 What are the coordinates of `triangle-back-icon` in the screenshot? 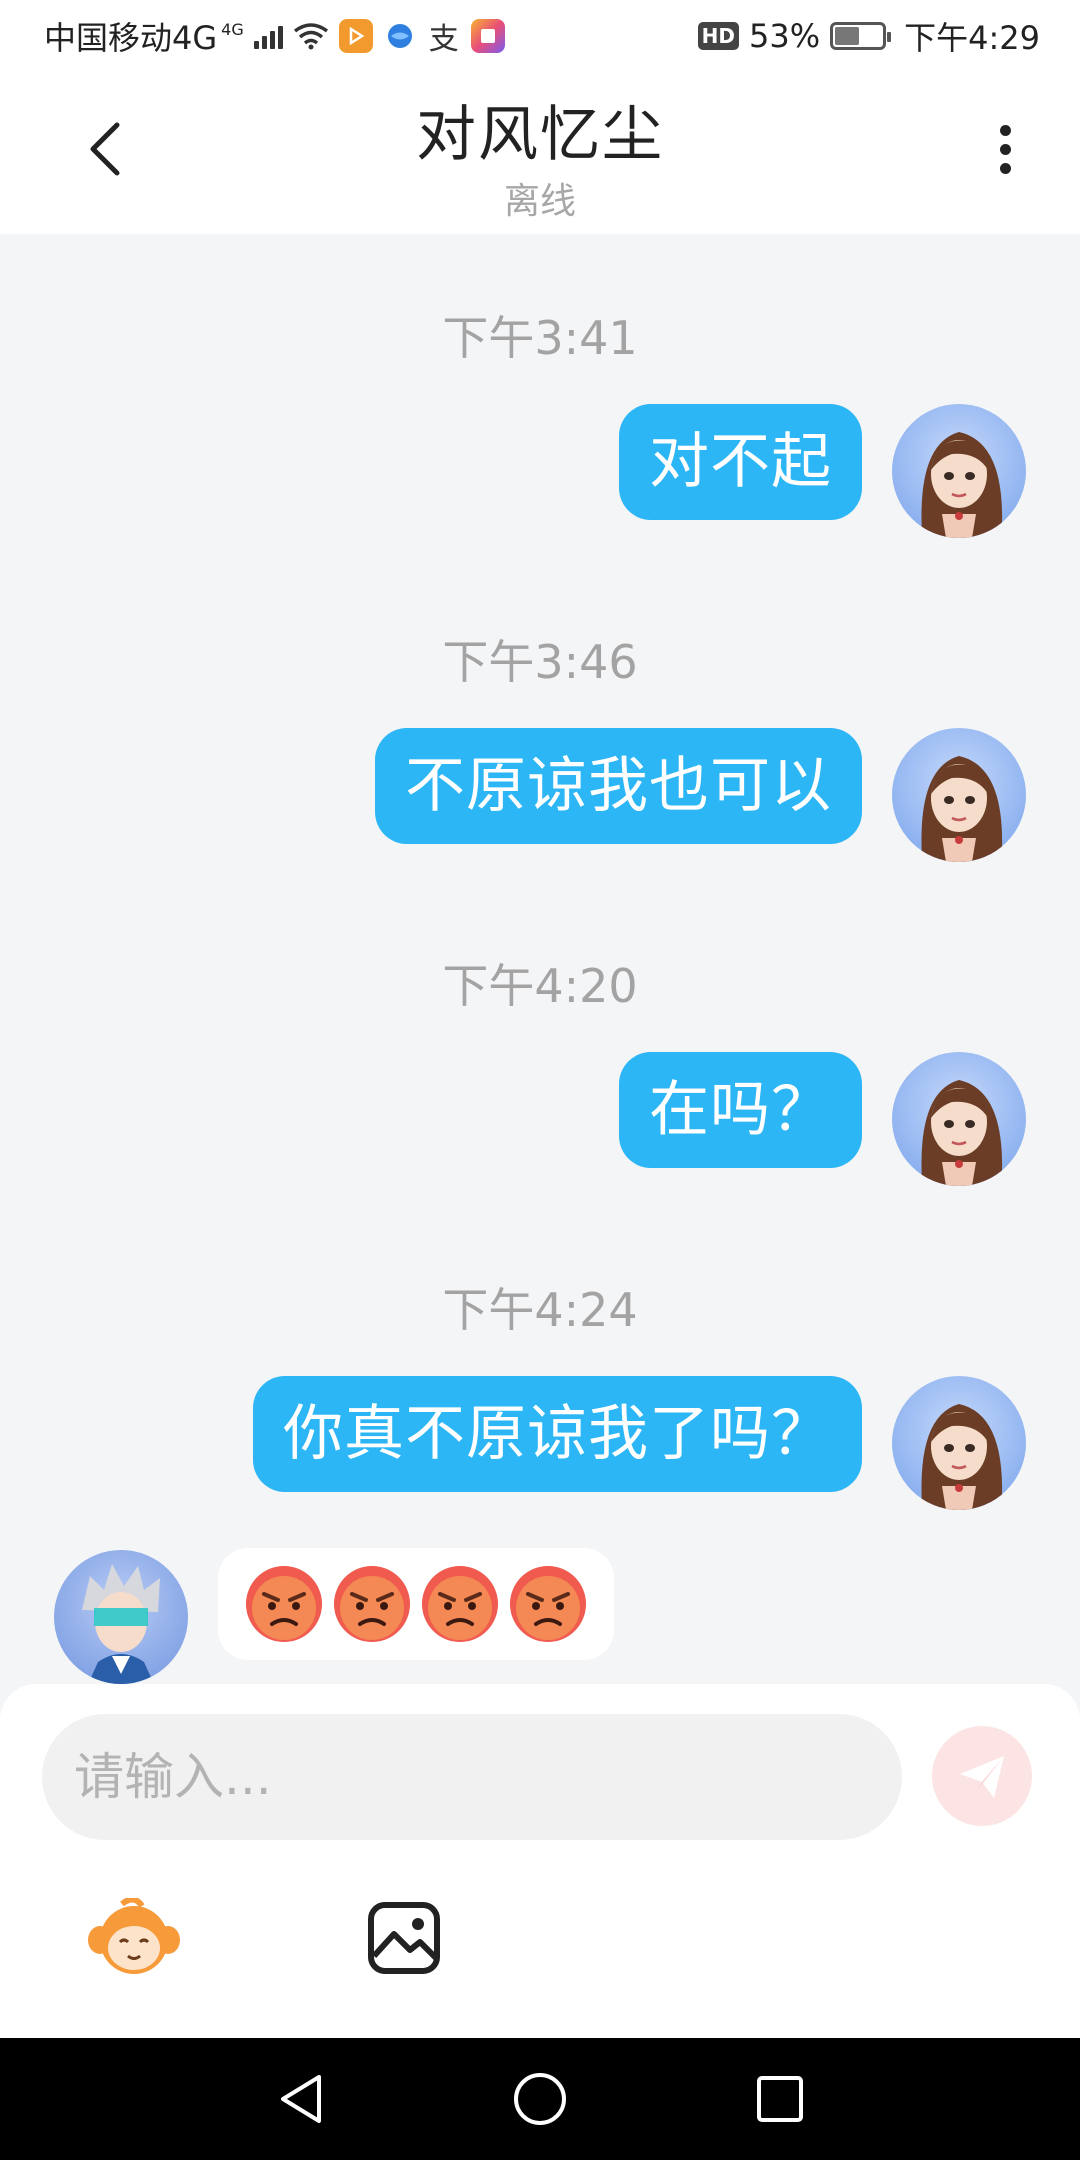 It's located at (301, 2099).